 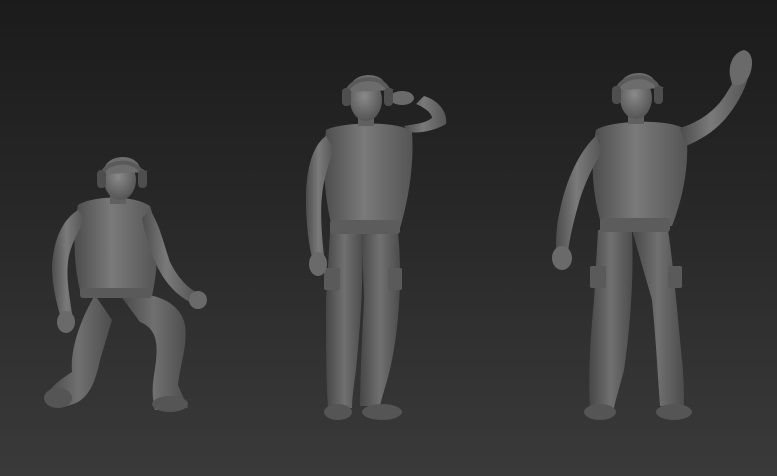 What do you see at coordinates (376, 247) in the screenshot?
I see `figure-saluting` at bounding box center [376, 247].